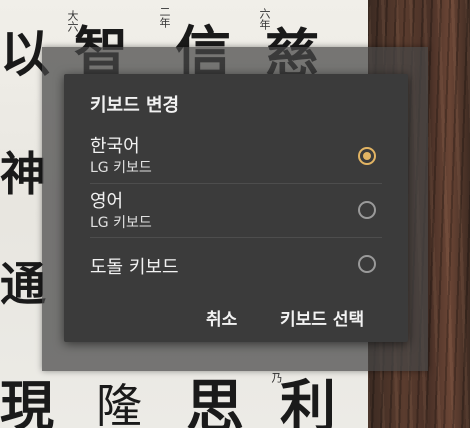  I want to click on option-name: 도돌 키보드, so click(134, 267).